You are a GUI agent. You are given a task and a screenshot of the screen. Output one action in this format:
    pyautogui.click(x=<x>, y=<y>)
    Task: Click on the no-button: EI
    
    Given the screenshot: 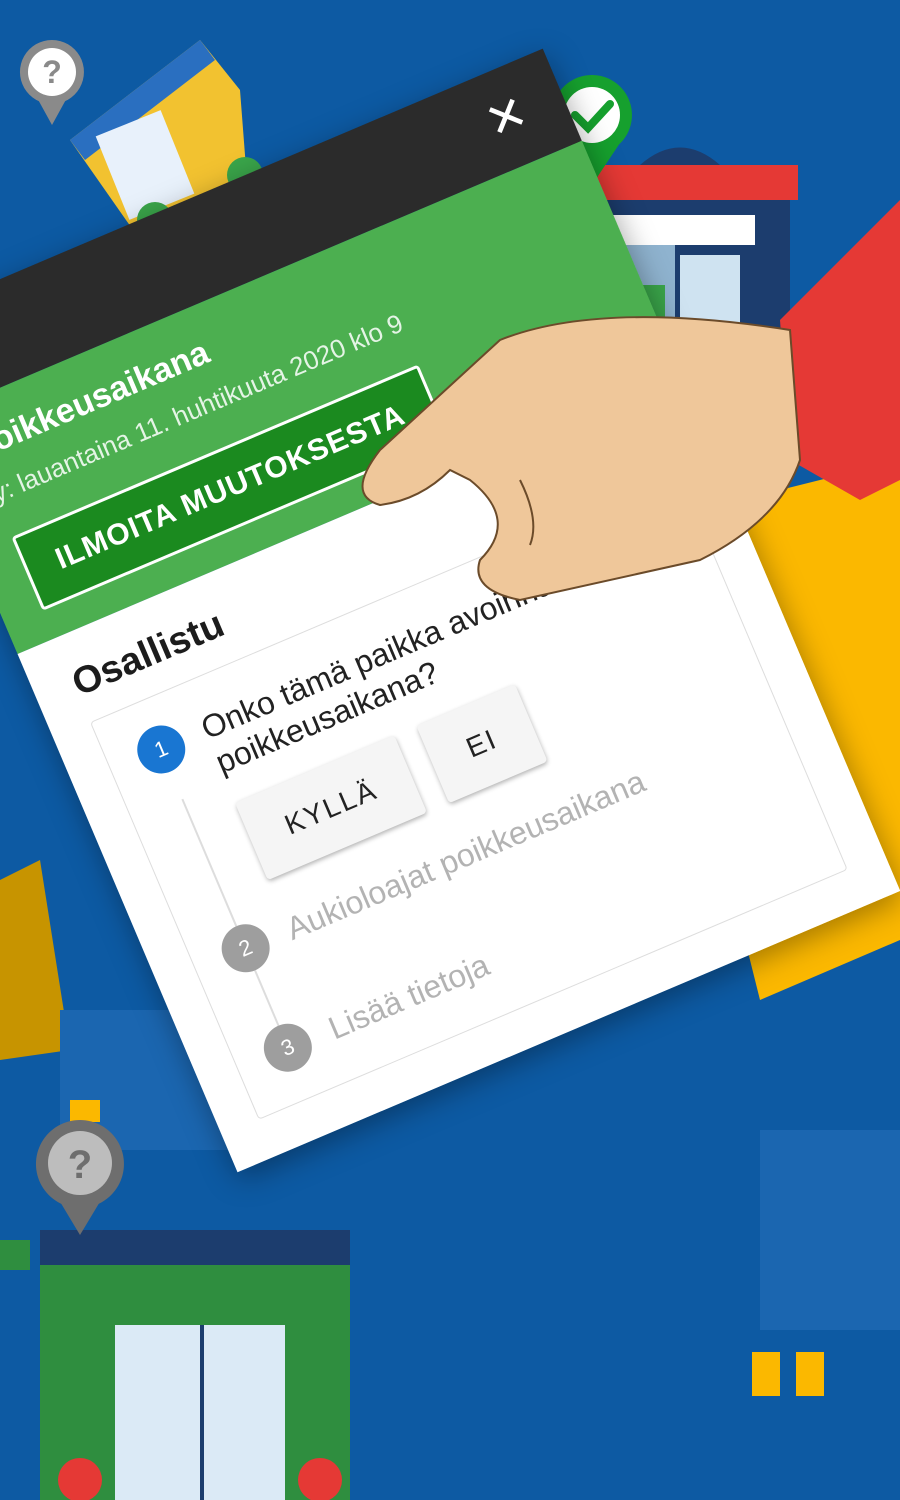 What is the action you would take?
    pyautogui.click(x=482, y=743)
    